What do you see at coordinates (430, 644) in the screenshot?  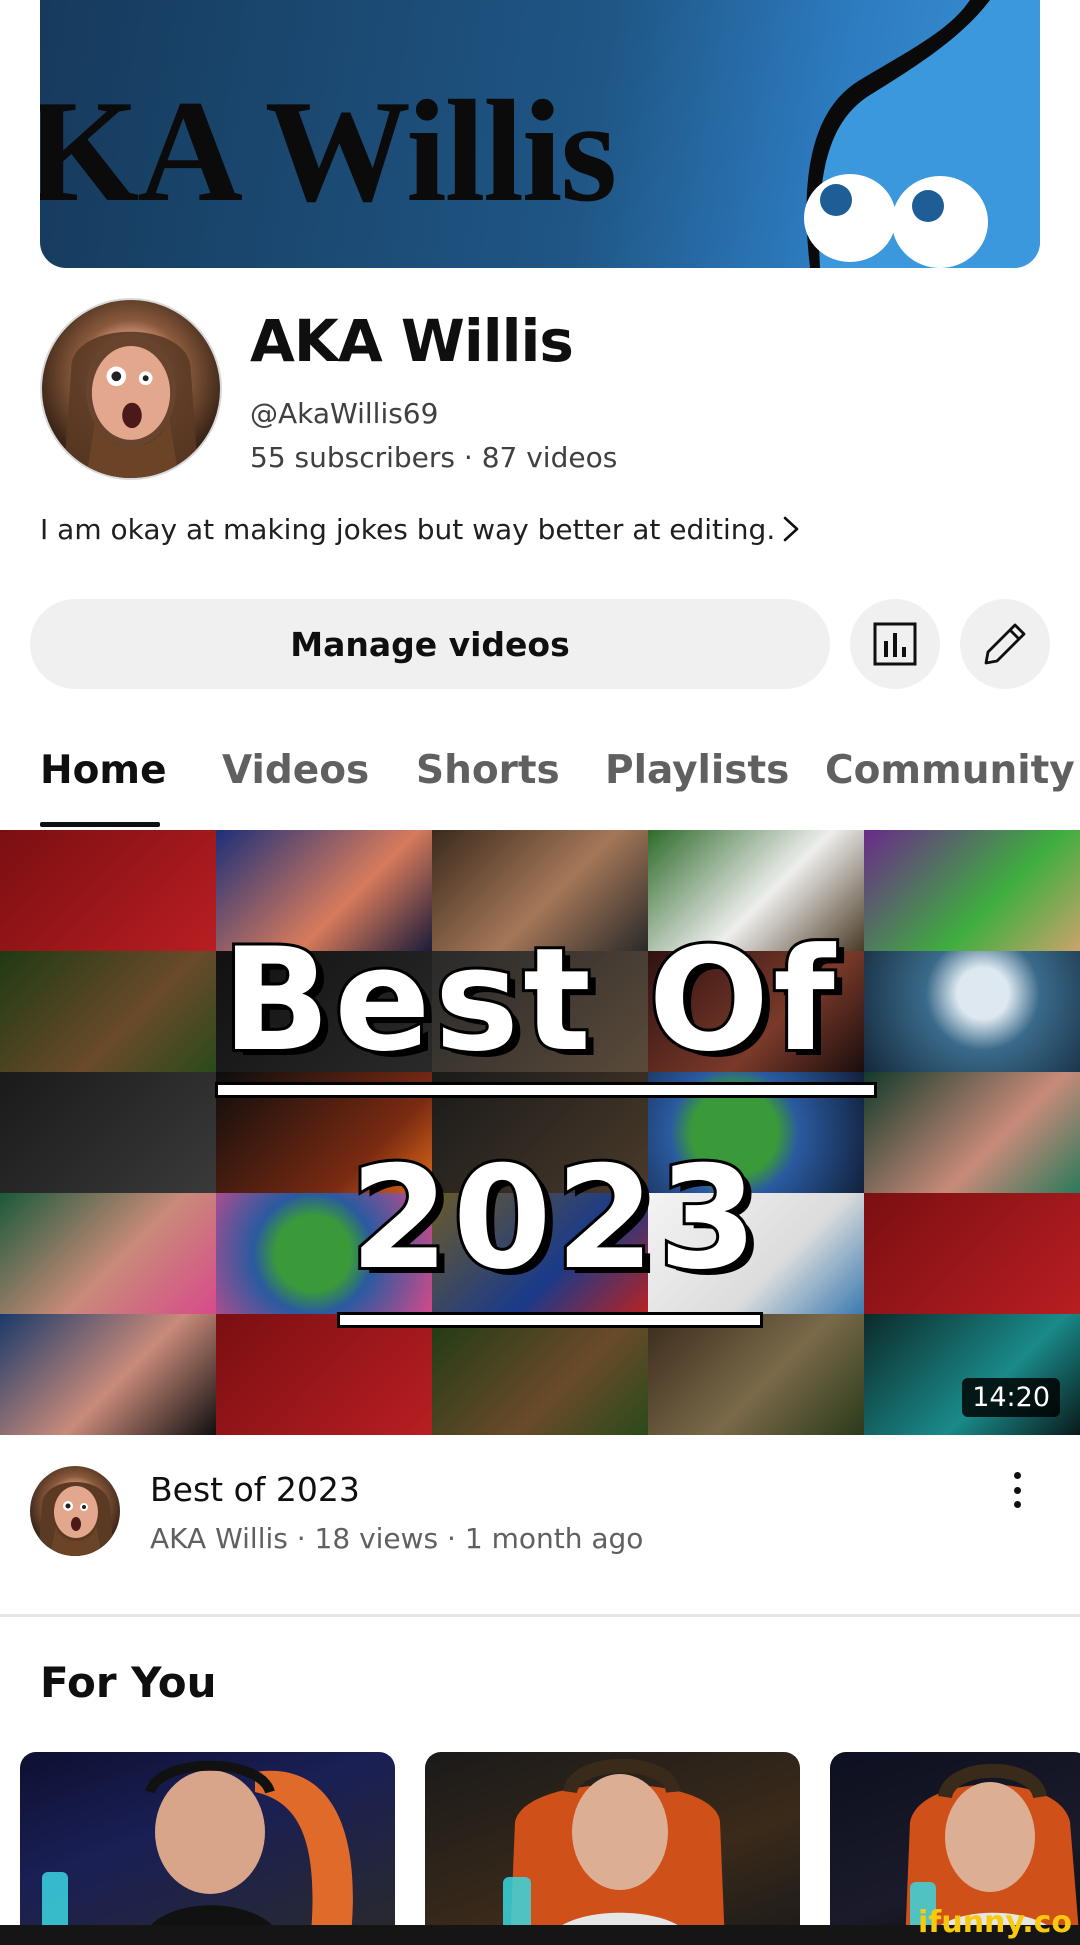 I see `manage-videos-button: Manage videos` at bounding box center [430, 644].